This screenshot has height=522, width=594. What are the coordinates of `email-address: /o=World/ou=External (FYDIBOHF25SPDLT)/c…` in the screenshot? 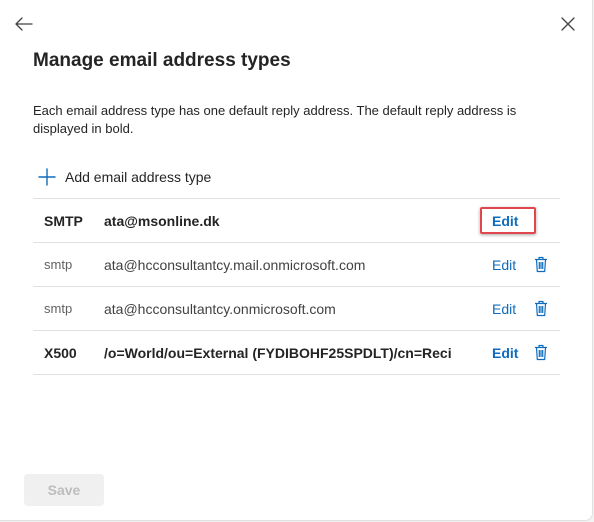 It's located at (278, 352).